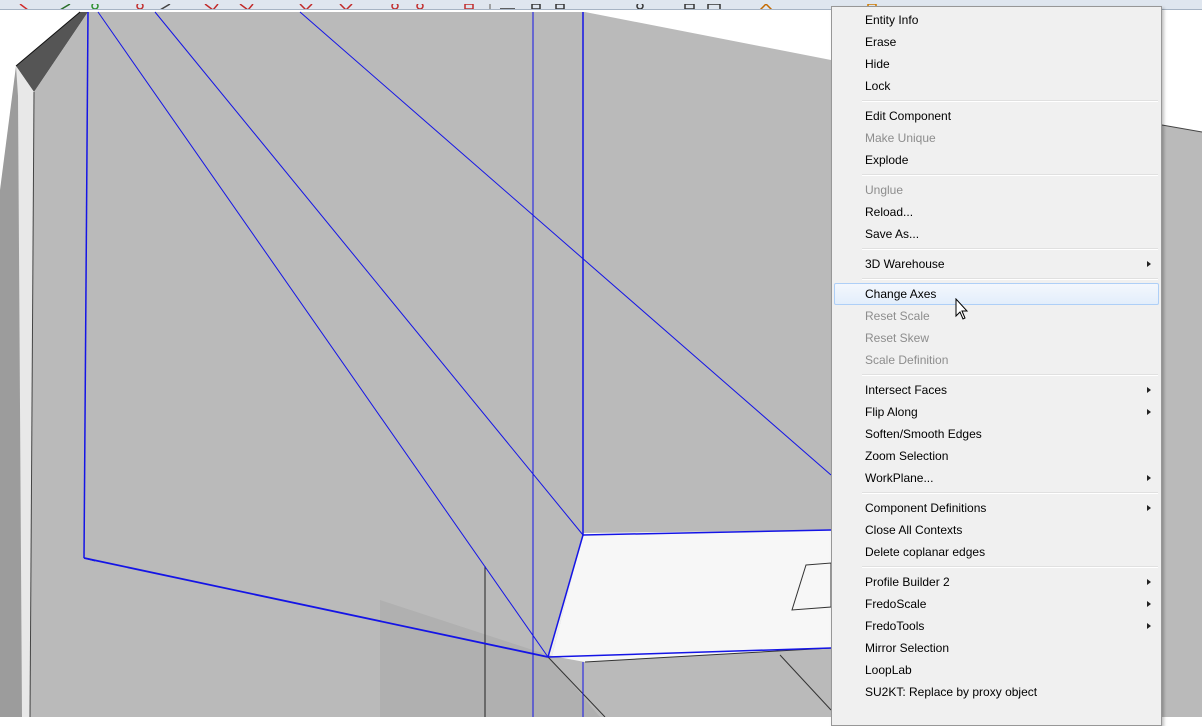 This screenshot has width=1202, height=726. I want to click on mouse-pointer-icon, so click(962, 309).